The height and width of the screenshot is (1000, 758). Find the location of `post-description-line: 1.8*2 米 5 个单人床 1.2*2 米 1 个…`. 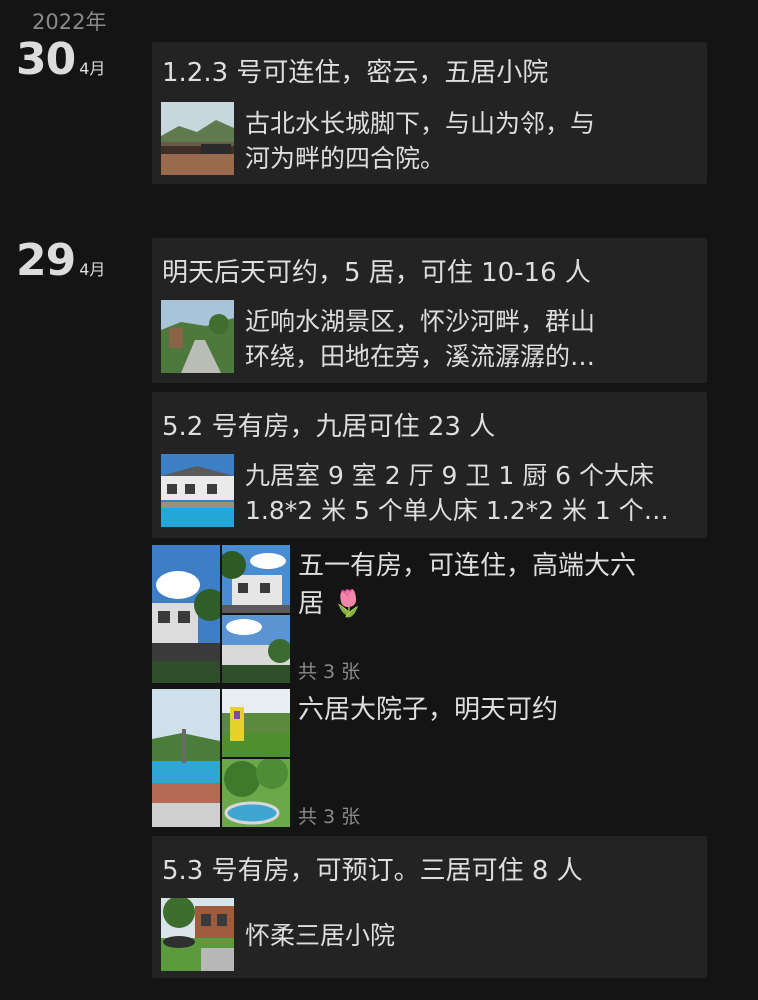

post-description-line: 1.8*2 米 5 个单人床 1.2*2 米 1 个… is located at coordinates (457, 510).